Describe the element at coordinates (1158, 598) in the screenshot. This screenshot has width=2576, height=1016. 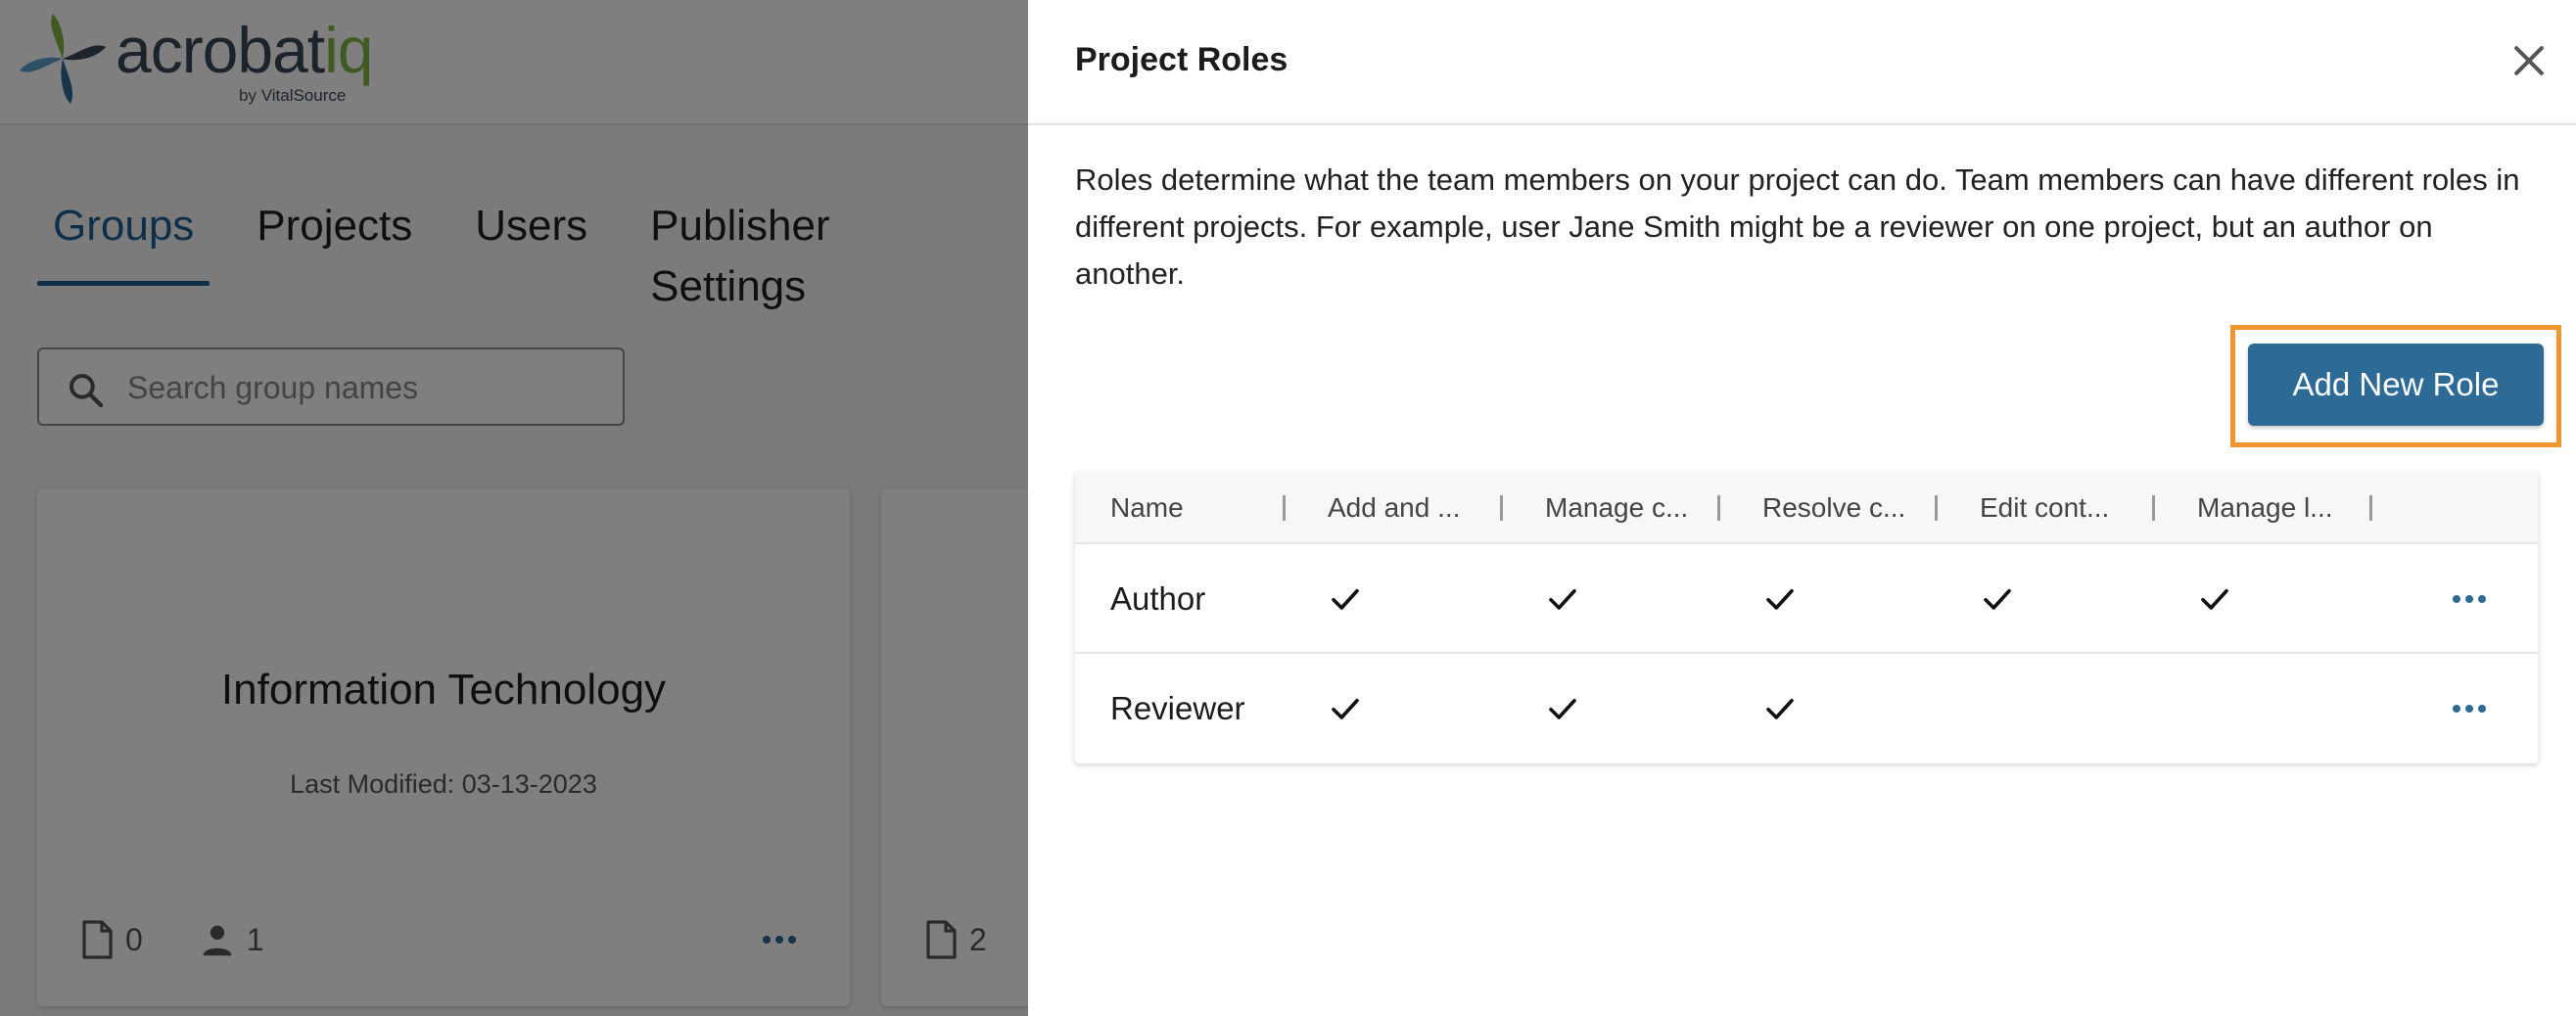
I see `role-name: Author` at that location.